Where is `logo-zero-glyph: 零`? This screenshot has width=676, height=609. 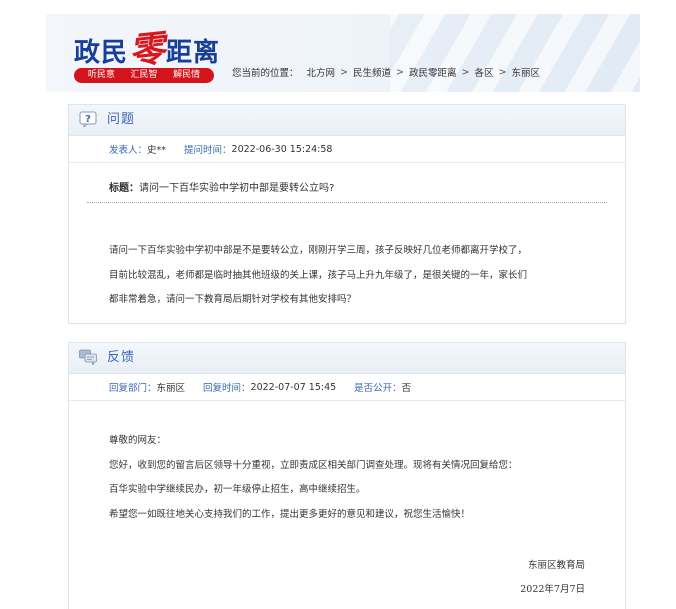
logo-zero-glyph: 零 is located at coordinates (147, 50).